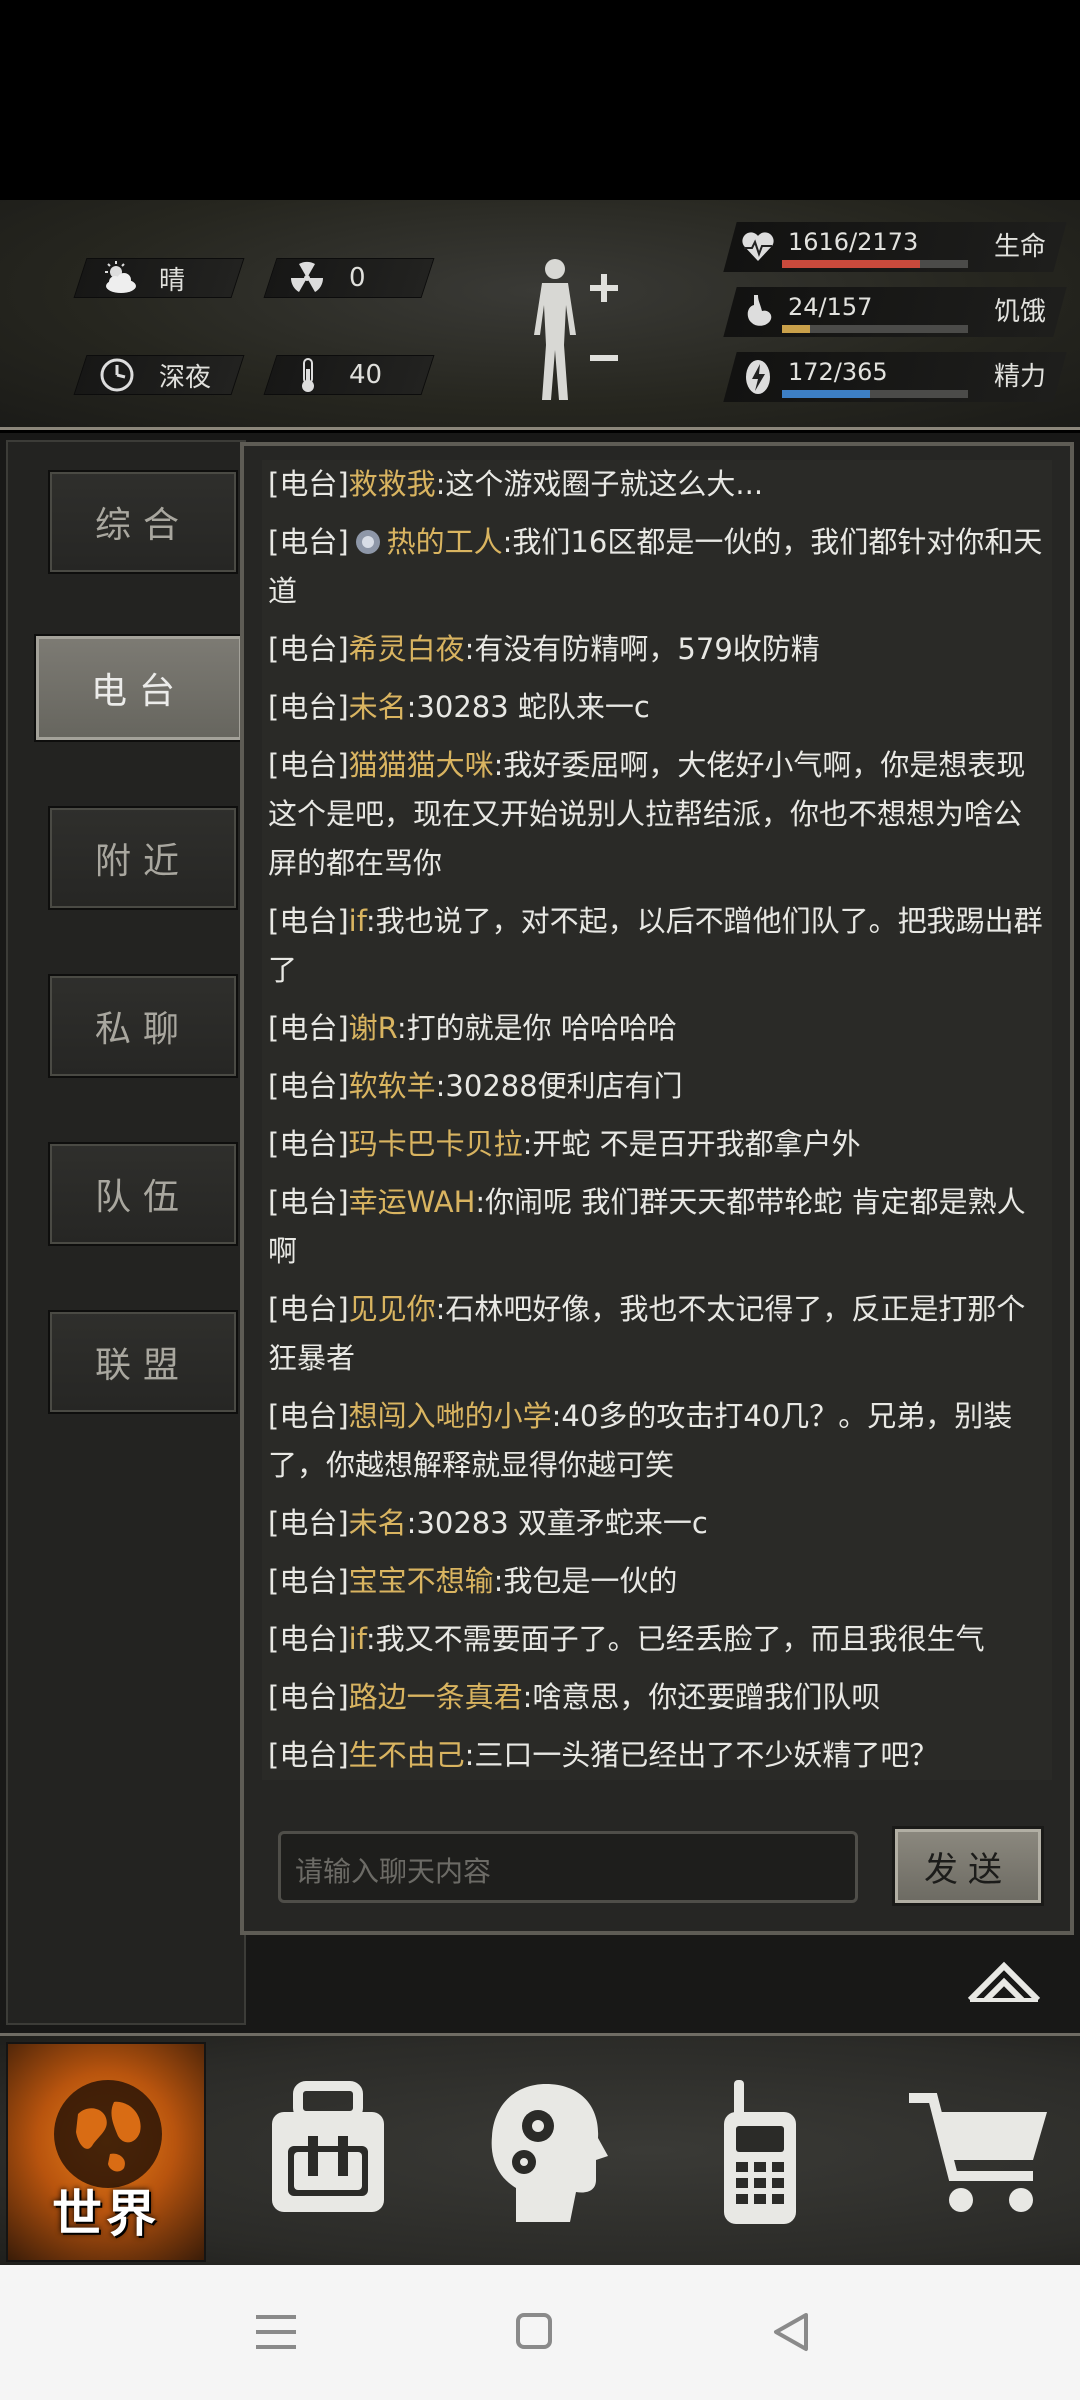  I want to click on chat-input-placeholder: 请输入聊天内容, so click(393, 1871).